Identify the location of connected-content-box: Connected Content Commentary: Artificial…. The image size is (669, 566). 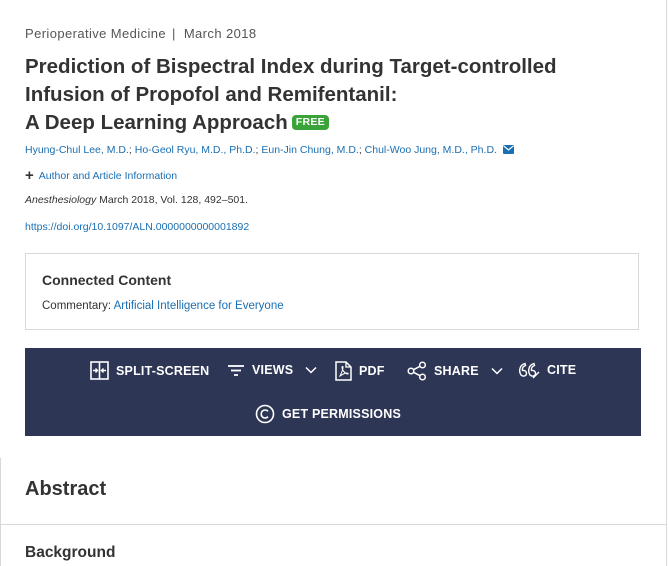
(332, 291).